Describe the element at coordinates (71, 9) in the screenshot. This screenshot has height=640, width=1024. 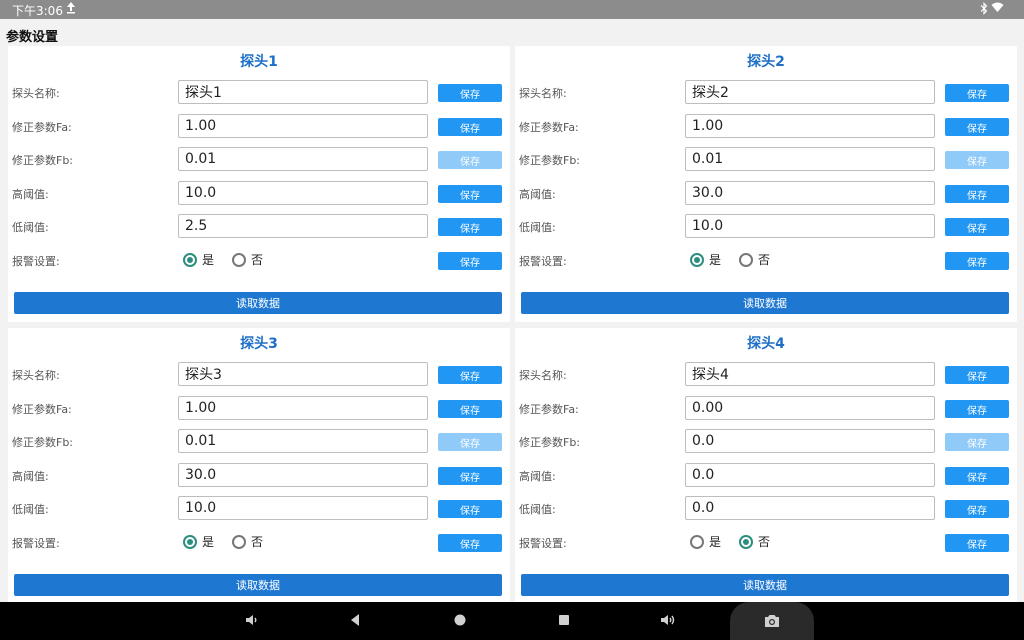
I see `upload-icon` at that location.